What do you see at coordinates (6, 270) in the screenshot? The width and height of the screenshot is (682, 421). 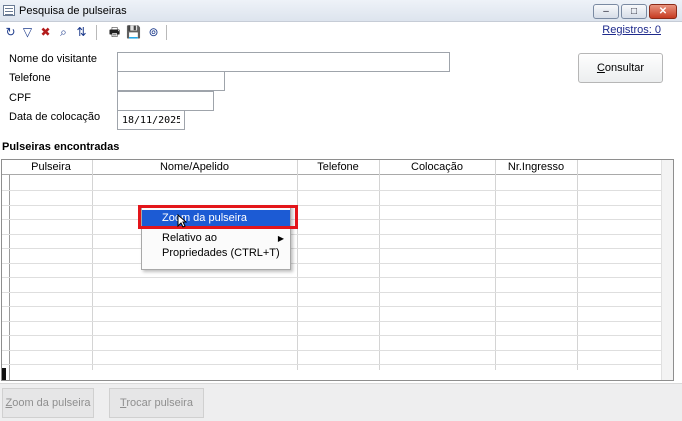 I see `row-indicator-column` at bounding box center [6, 270].